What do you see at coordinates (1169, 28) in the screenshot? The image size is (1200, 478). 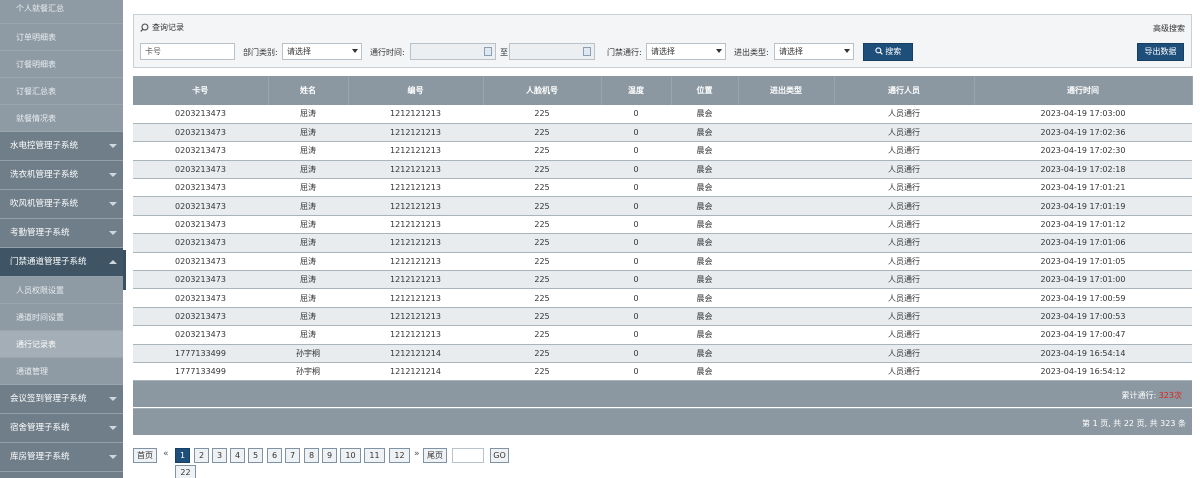 I see `advanced-search-link: 高级搜索` at bounding box center [1169, 28].